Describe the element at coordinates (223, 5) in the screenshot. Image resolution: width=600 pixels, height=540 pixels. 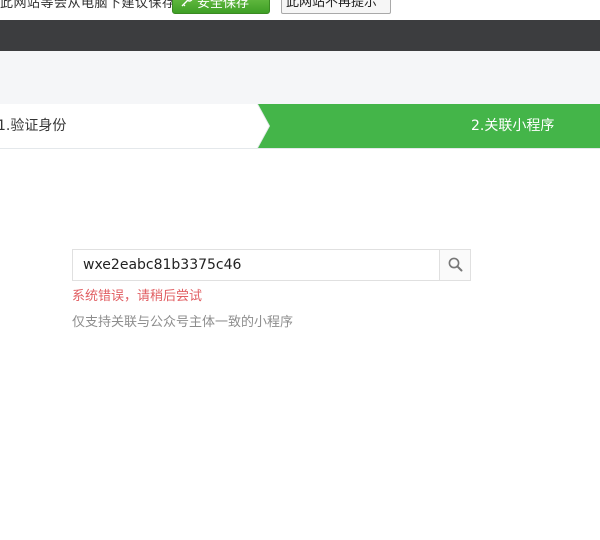
I see `safe-save-label: 安全保存` at that location.